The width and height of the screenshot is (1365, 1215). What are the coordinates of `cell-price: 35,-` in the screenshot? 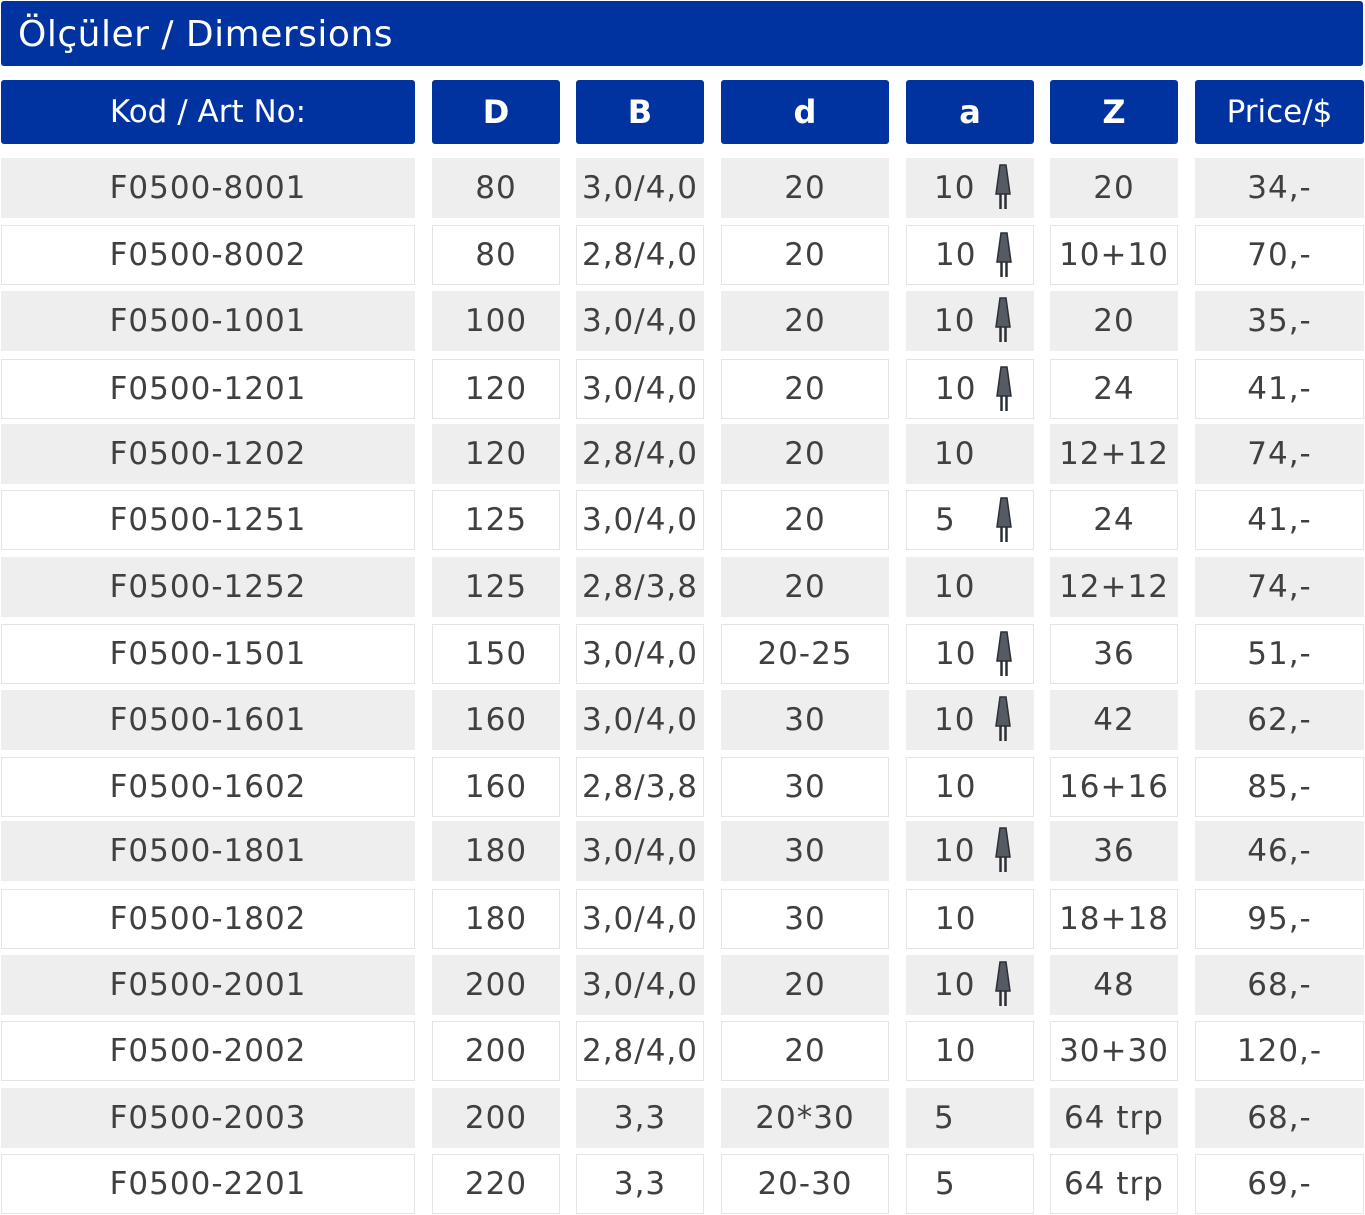 It's located at (1279, 321).